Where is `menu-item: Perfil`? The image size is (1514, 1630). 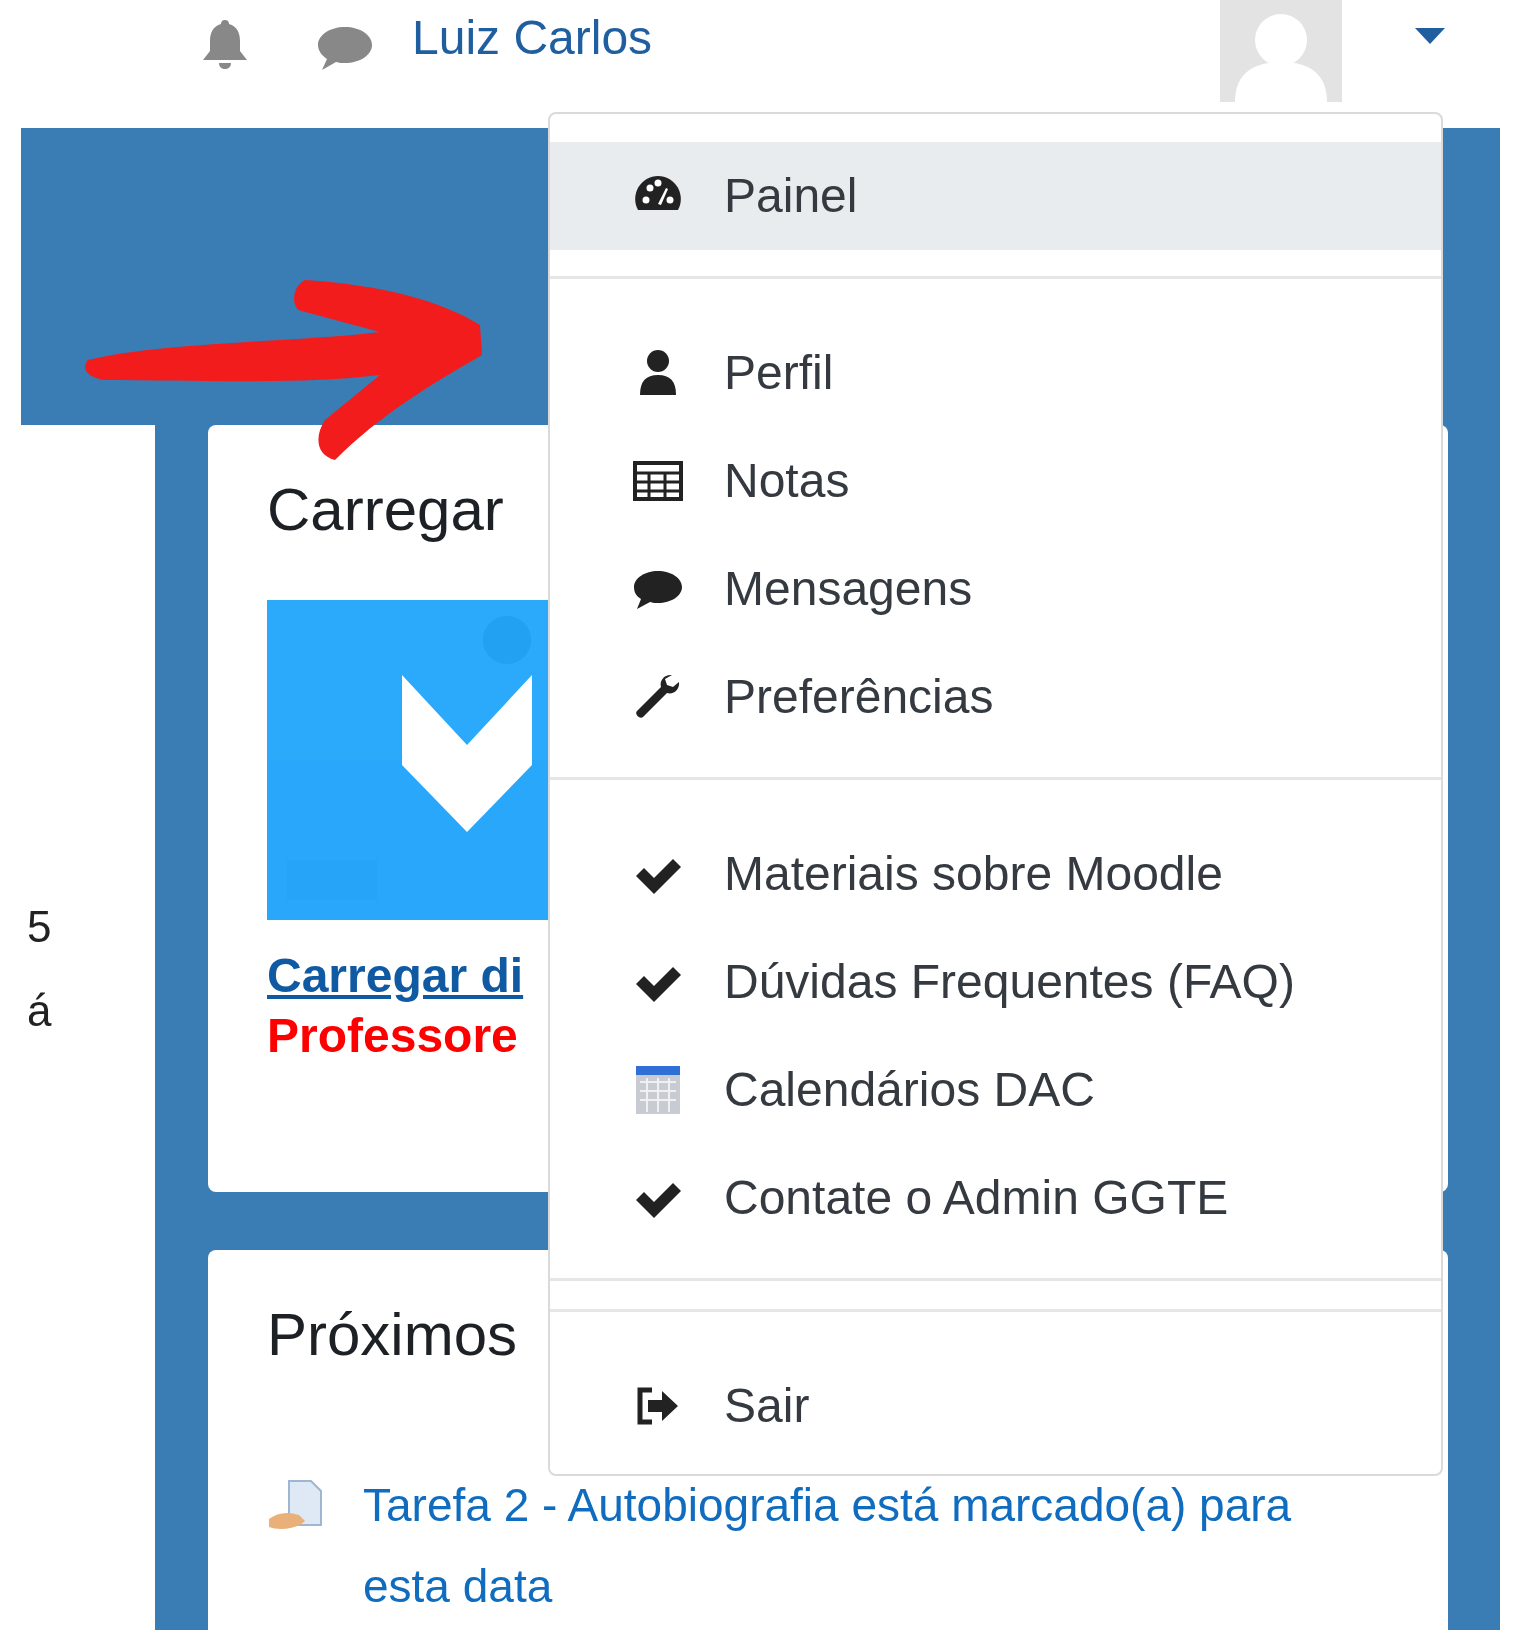
menu-item: Perfil is located at coordinates (995, 373).